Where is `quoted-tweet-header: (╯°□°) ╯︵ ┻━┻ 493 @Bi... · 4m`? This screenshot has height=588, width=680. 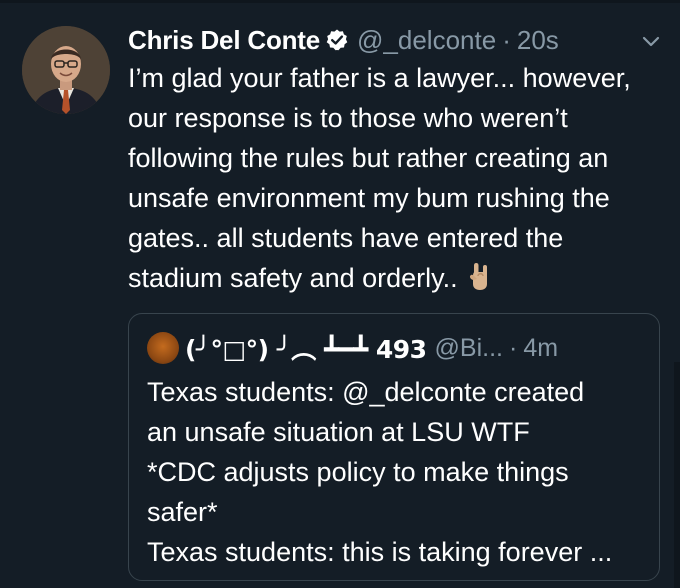 quoted-tweet-header: (╯°□°) ╯︵ ┻━┻ 493 @Bi... · 4m is located at coordinates (352, 348).